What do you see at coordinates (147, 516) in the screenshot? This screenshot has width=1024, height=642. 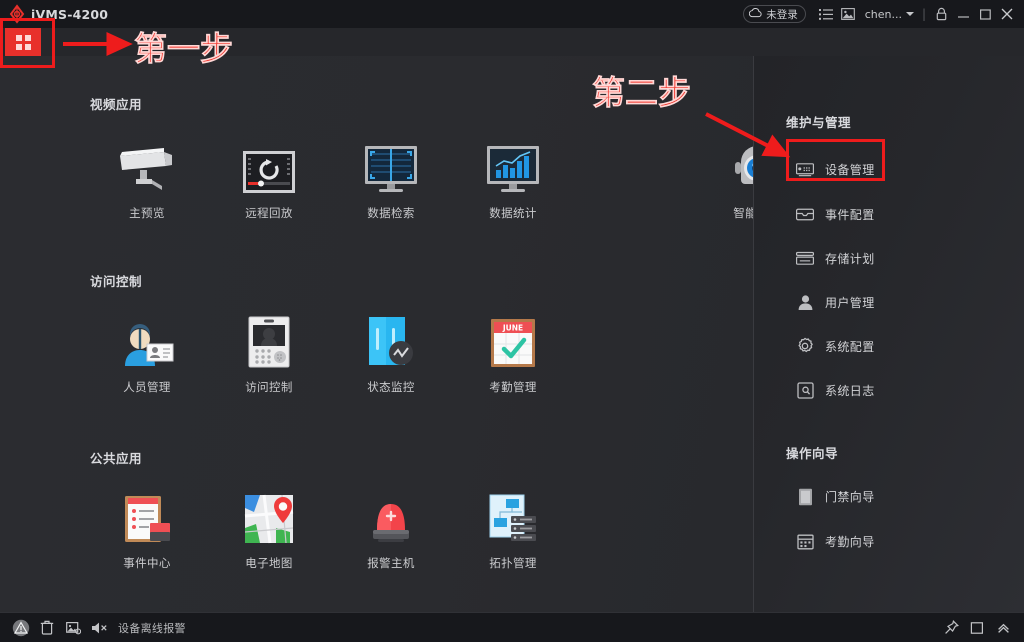 I see `event-clipboard-icon` at bounding box center [147, 516].